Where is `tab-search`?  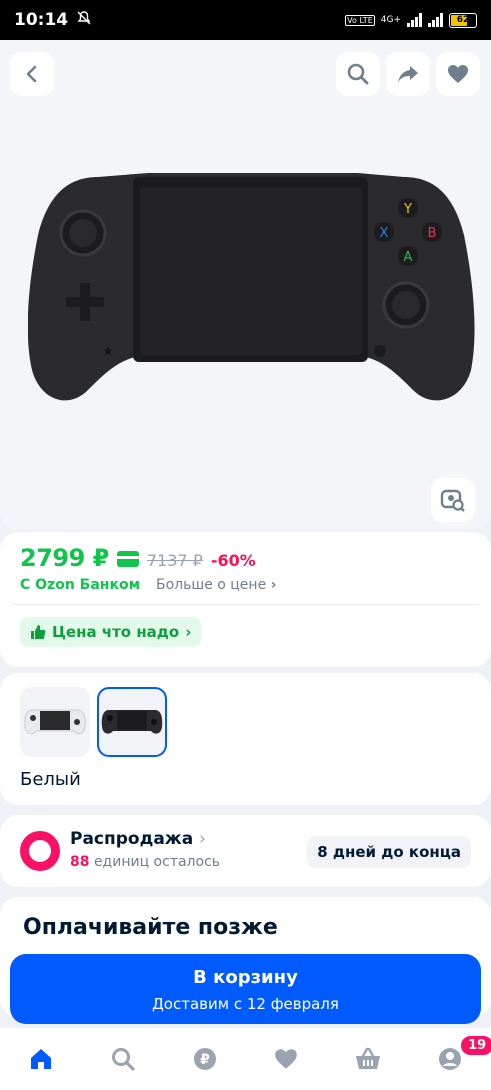
tab-search is located at coordinates (123, 1059).